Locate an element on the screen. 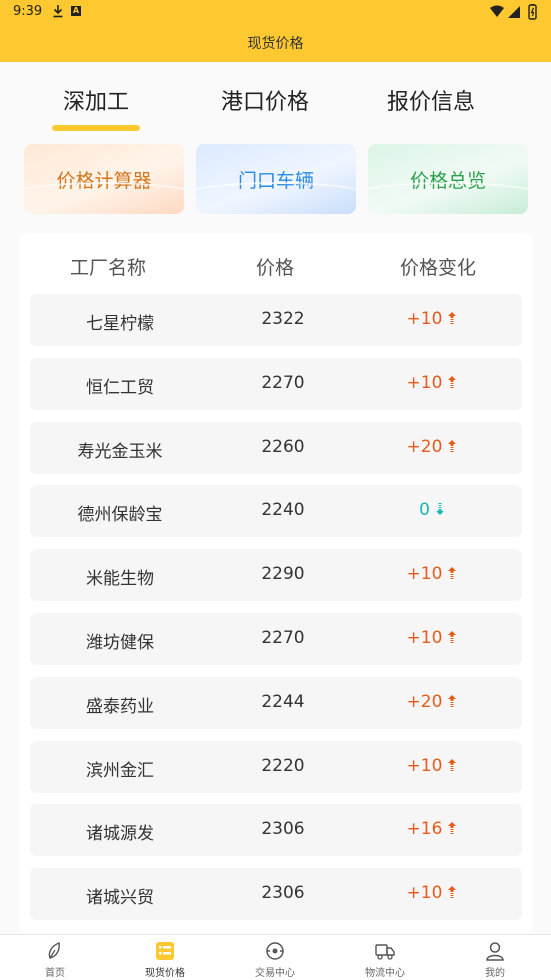  tabbar-item-trade-center: 交易中心 is located at coordinates (275, 957).